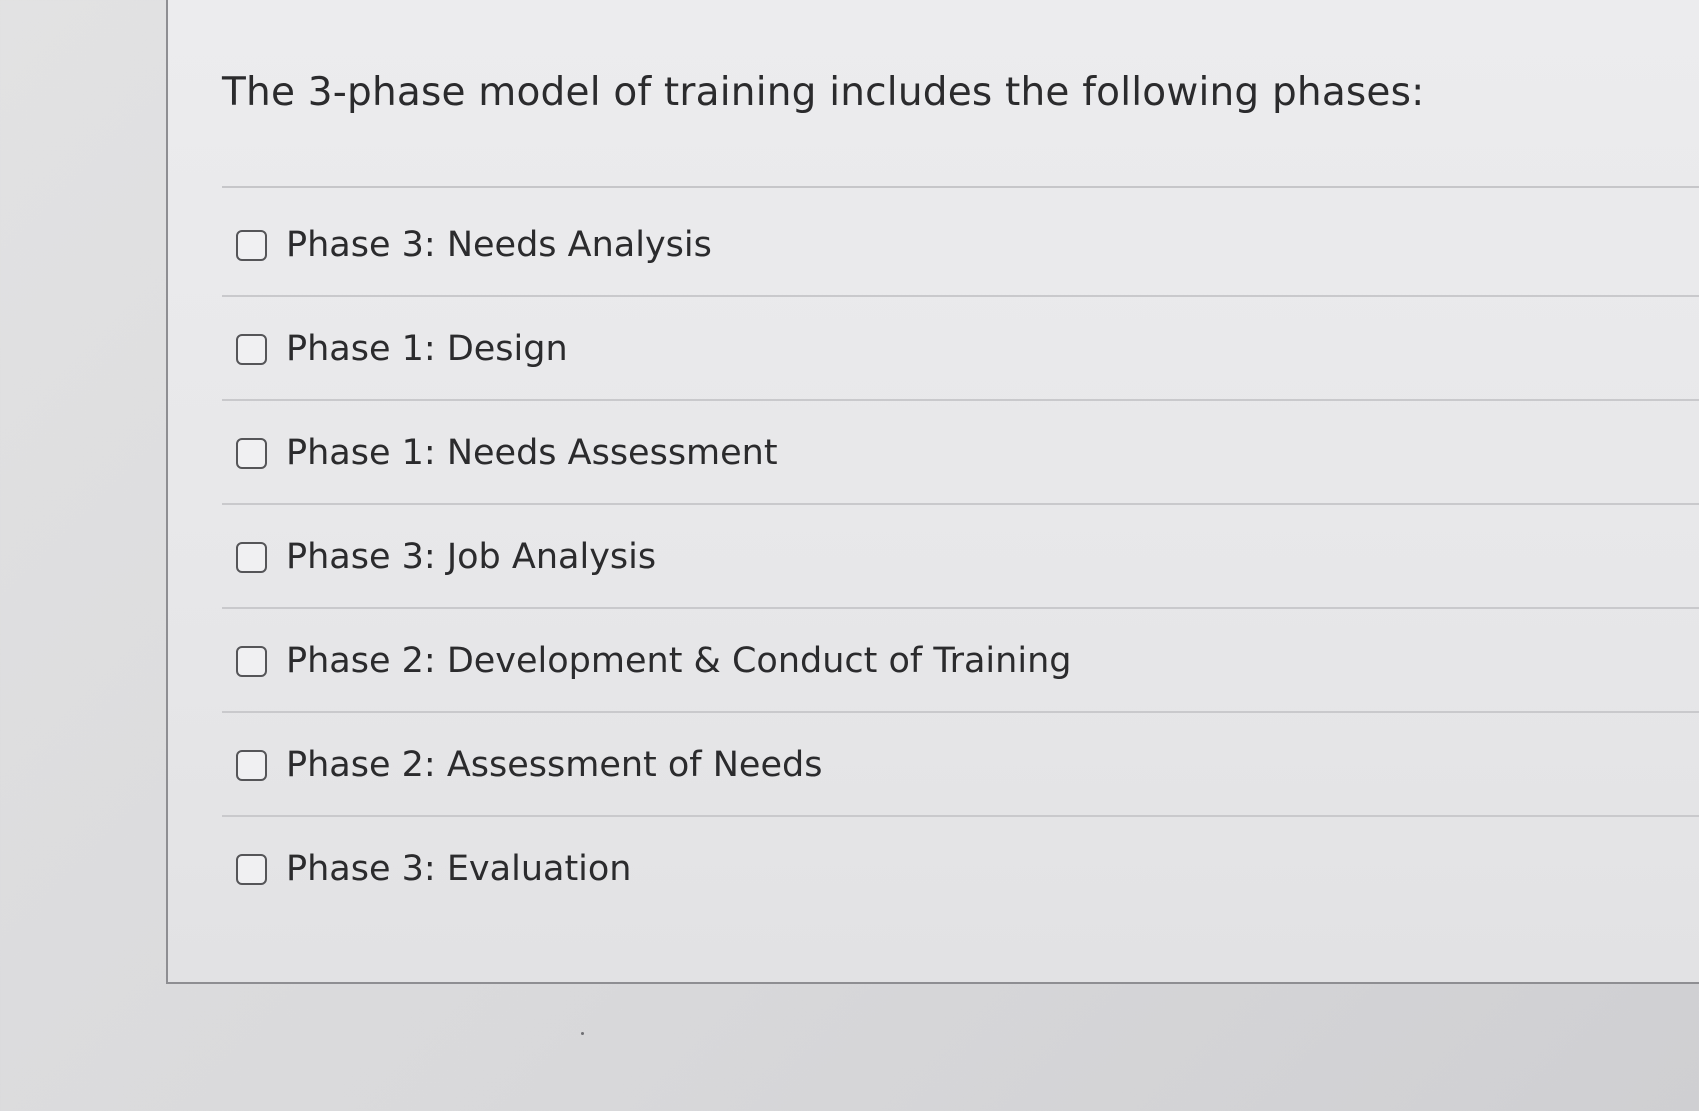  Describe the element at coordinates (960, 245) in the screenshot. I see `answer-option: Phase 3: Needs Analysis` at that location.